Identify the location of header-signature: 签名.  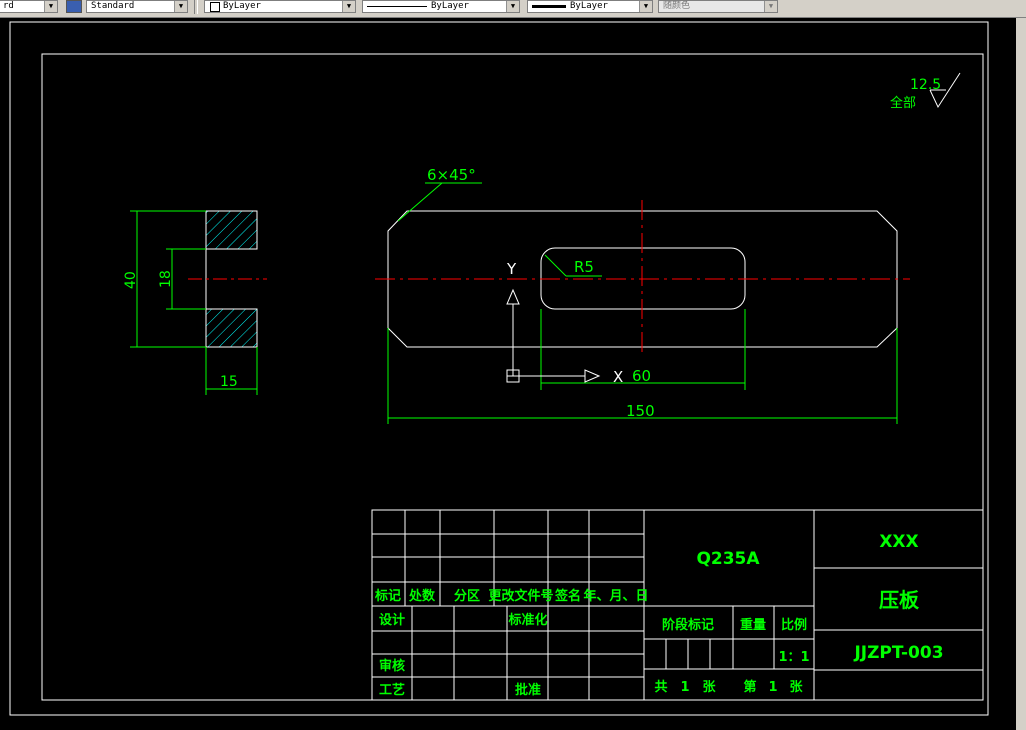
(567, 596).